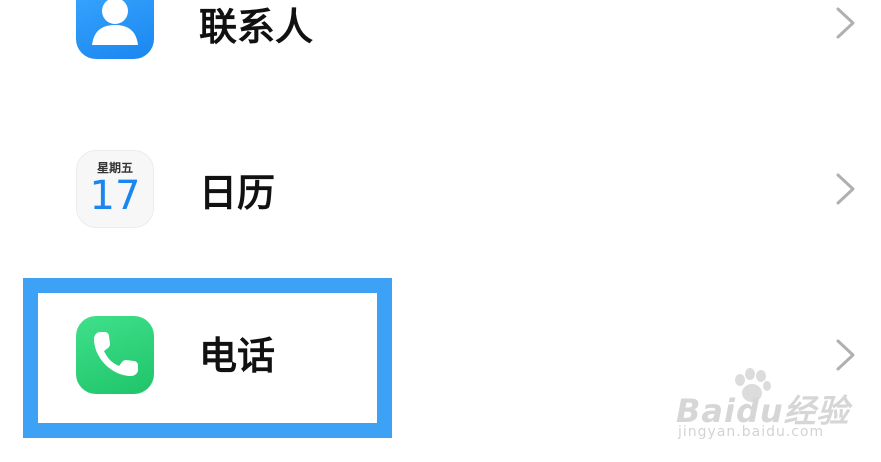  What do you see at coordinates (237, 193) in the screenshot?
I see `list-item-label: 日历` at bounding box center [237, 193].